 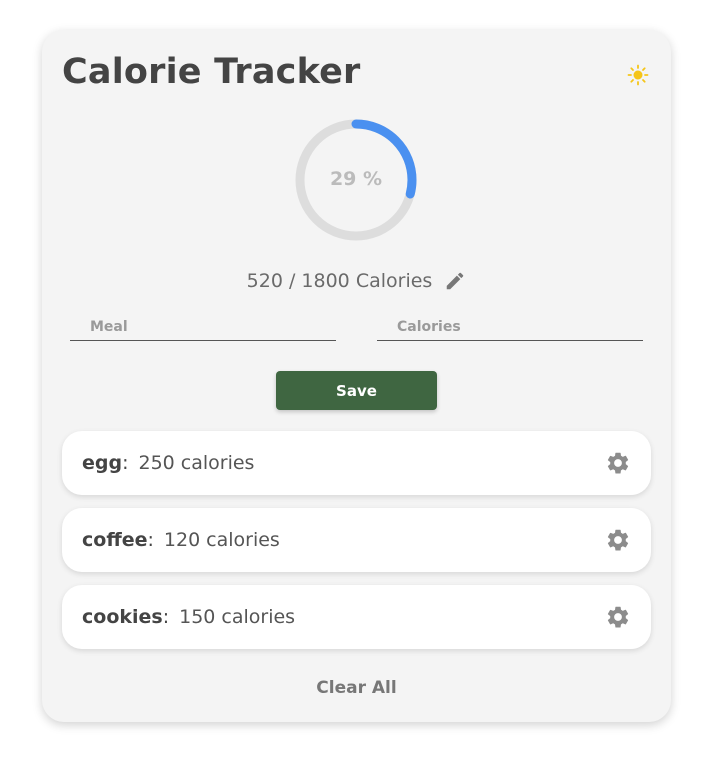 What do you see at coordinates (325, 281) in the screenshot?
I see `calorie-goal: 1800` at bounding box center [325, 281].